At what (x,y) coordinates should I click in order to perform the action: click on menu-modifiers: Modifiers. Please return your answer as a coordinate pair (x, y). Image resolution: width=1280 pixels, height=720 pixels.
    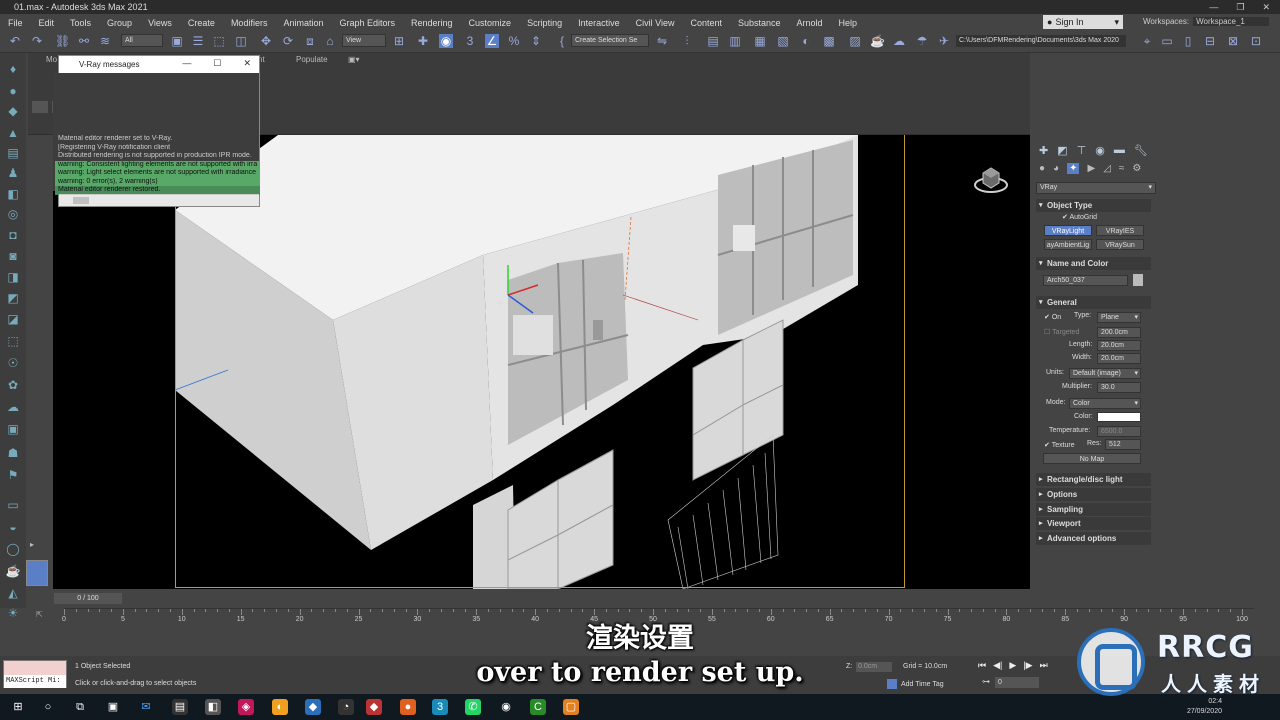
    Looking at the image, I should click on (249, 23).